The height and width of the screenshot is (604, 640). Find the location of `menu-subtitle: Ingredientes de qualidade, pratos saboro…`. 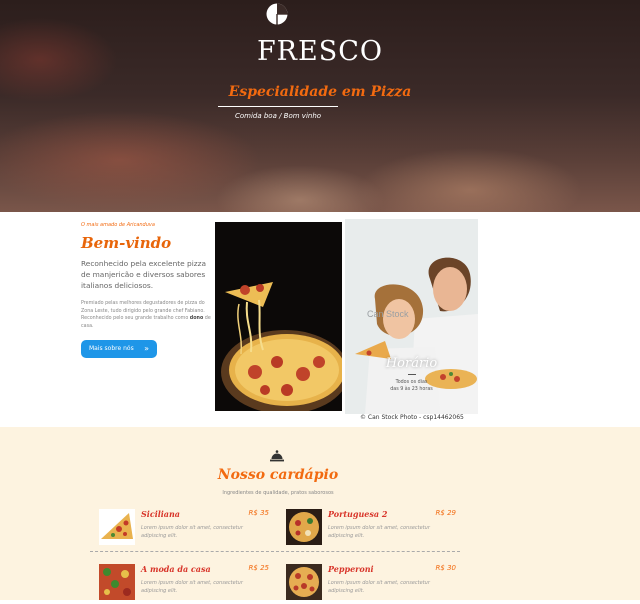

menu-subtitle: Ingredientes de qualidade, pratos saboro… is located at coordinates (278, 493).